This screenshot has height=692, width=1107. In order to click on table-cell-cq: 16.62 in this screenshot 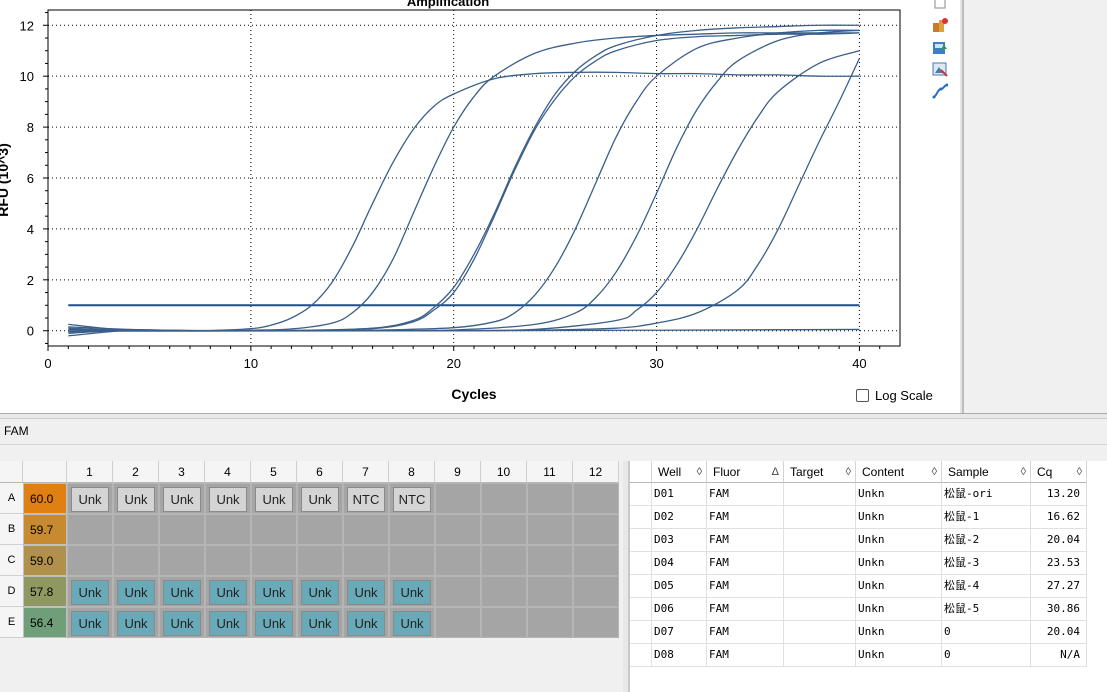, I will do `click(1059, 517)`.